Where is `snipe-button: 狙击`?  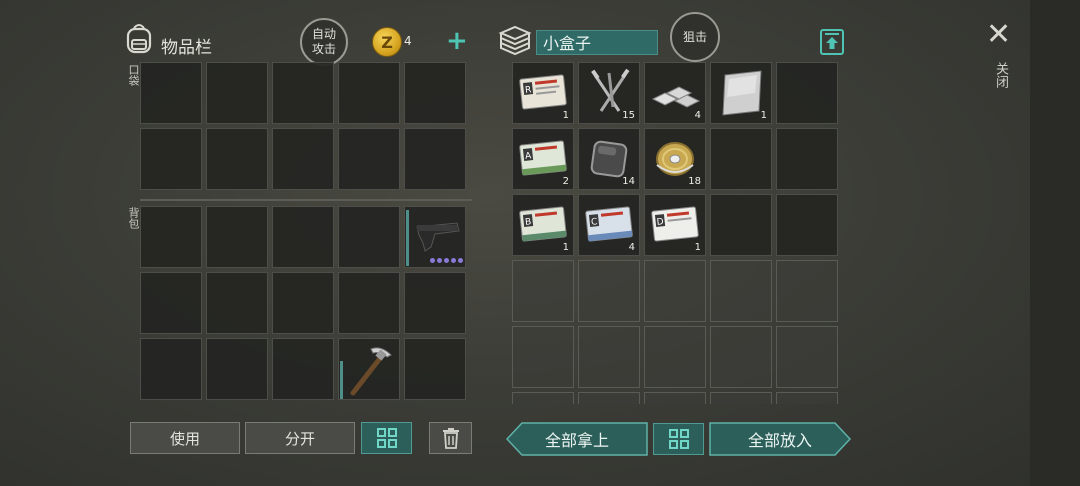
snipe-button: 狙击 is located at coordinates (695, 37).